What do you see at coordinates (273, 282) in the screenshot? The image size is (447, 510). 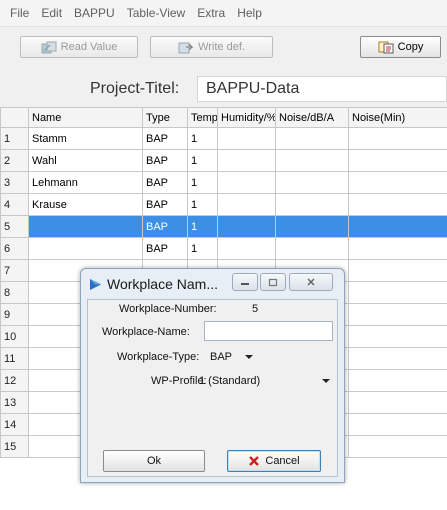 I see `maximize-button` at bounding box center [273, 282].